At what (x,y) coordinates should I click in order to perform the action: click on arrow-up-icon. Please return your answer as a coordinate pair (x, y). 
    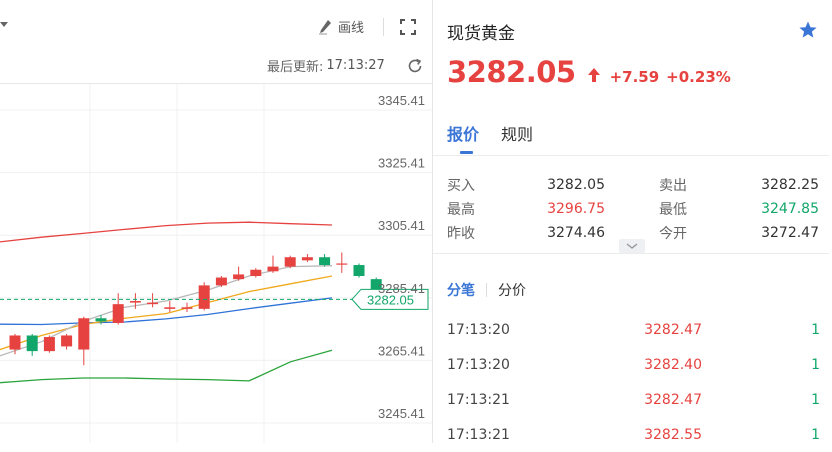
    Looking at the image, I should click on (593, 75).